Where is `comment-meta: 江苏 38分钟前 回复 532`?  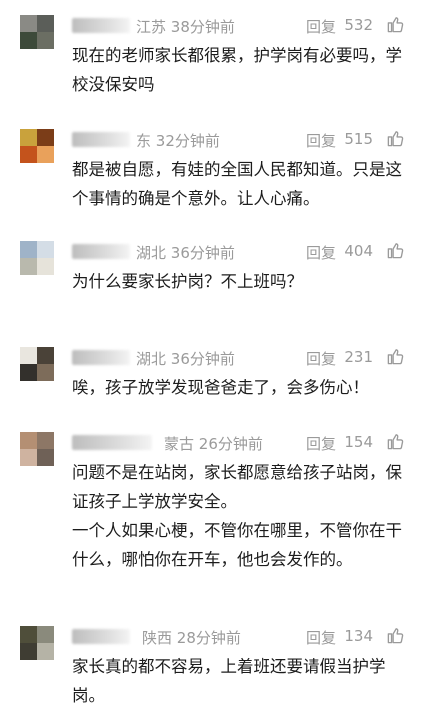 comment-meta: 江苏 38分钟前 回复 532 is located at coordinates (244, 26).